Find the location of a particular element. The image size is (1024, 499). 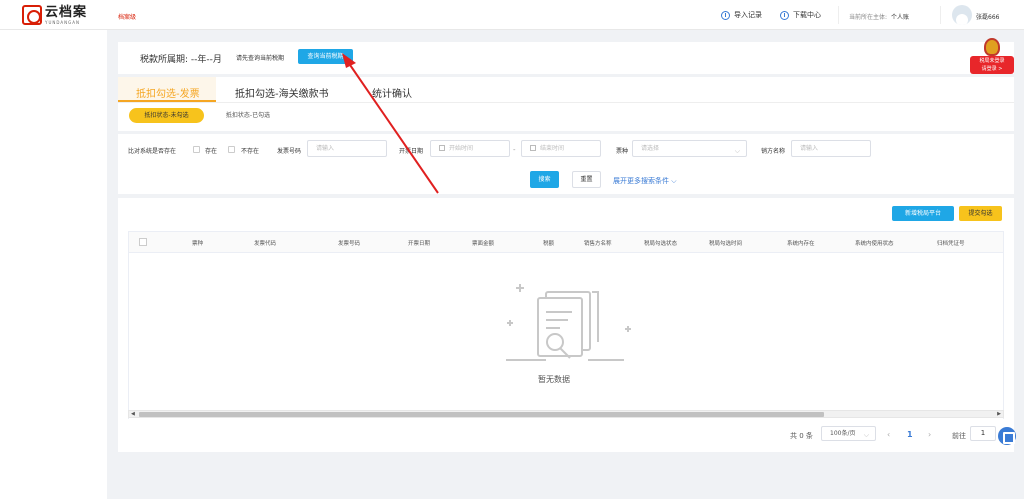

login-badge-line1: 税局未登录 is located at coordinates (992, 61).